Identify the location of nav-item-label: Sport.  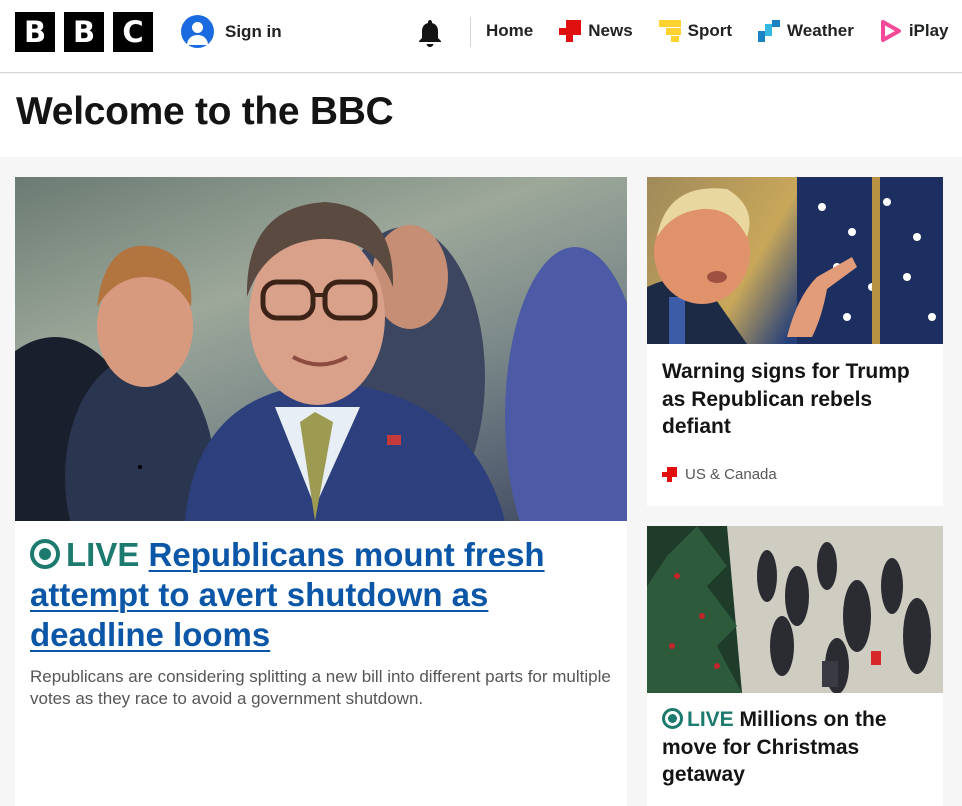
(710, 30).